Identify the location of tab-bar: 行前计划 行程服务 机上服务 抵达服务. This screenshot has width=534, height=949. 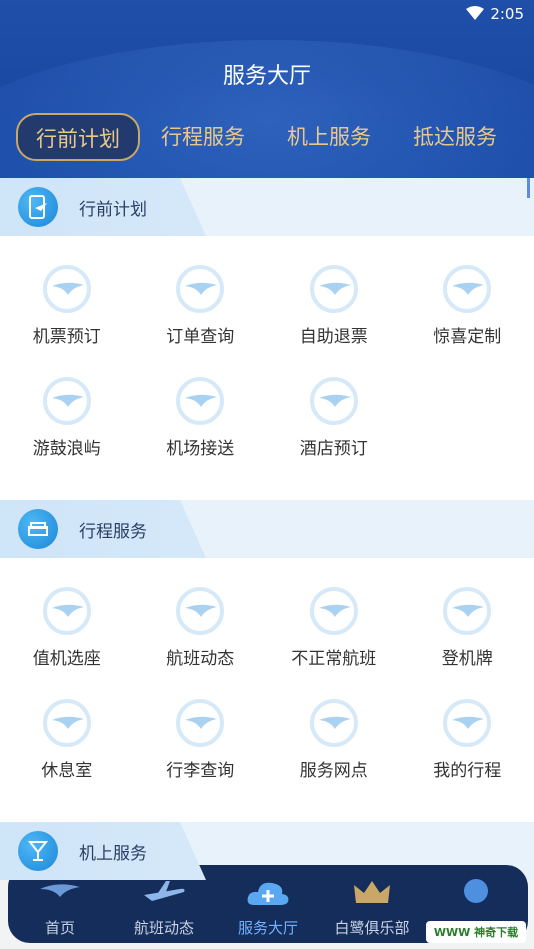
(267, 137).